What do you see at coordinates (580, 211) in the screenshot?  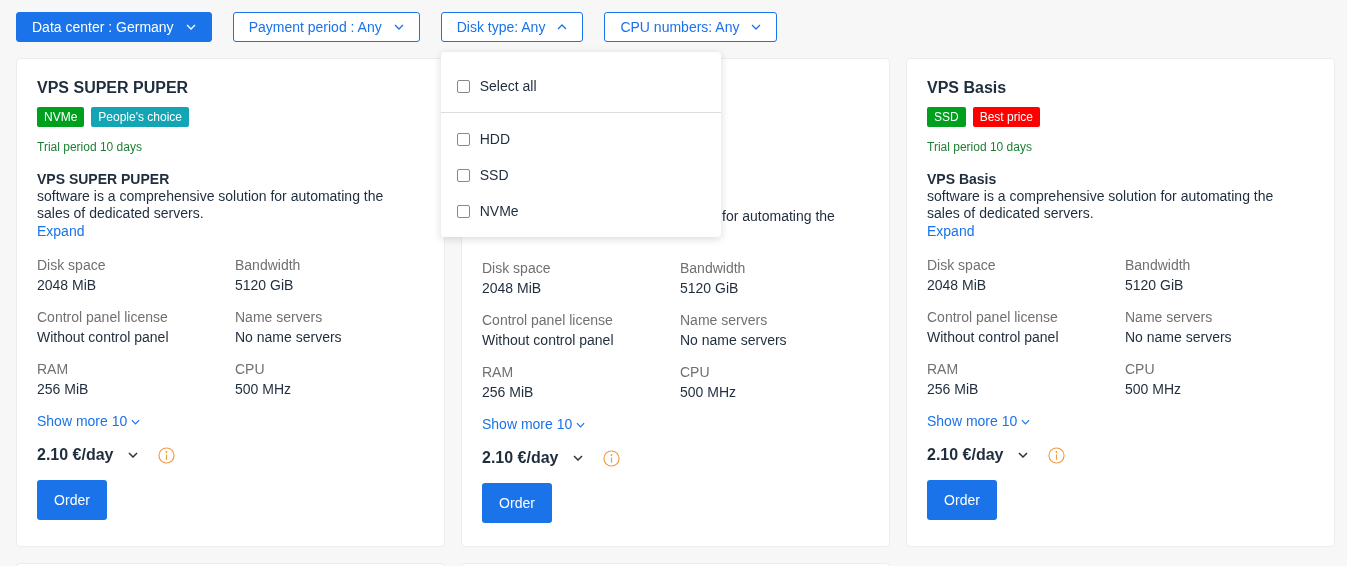 I see `checkbox-option: NVMe` at bounding box center [580, 211].